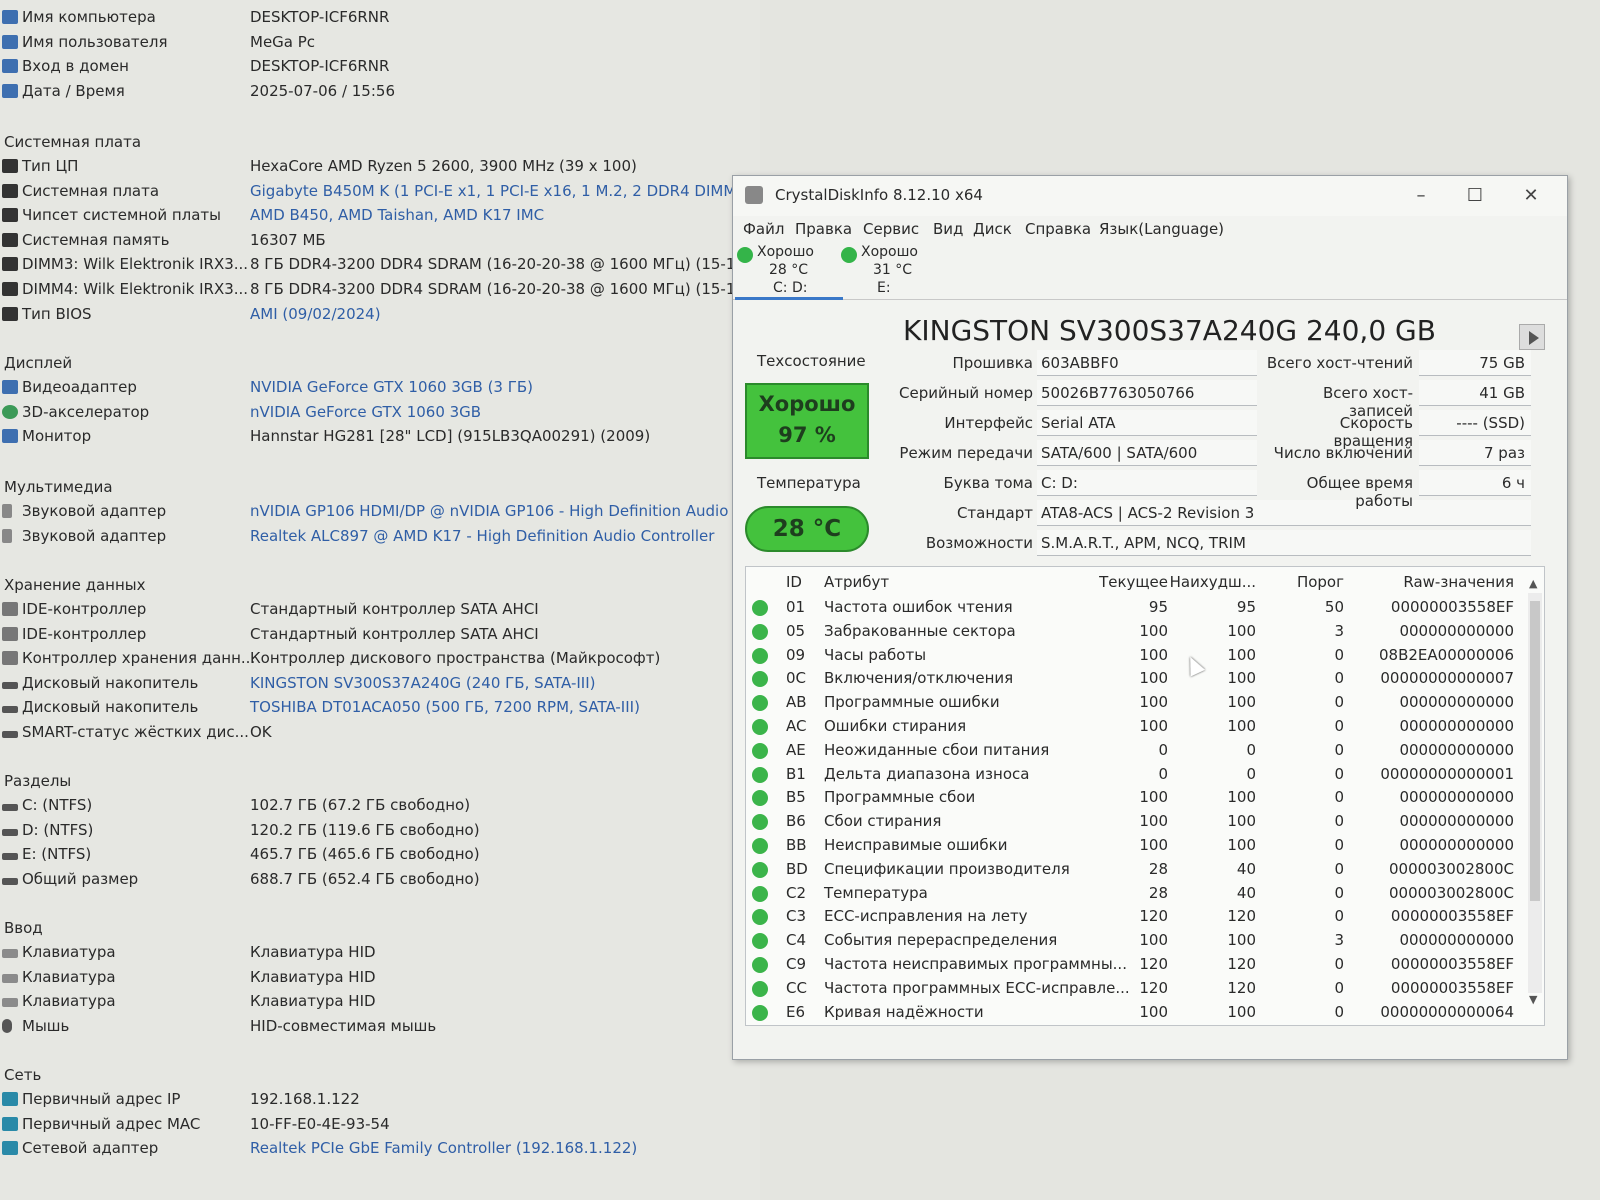 Image resolution: width=1600 pixels, height=1200 pixels. Describe the element at coordinates (7, 1025) in the screenshot. I see `mouse-icon` at that location.